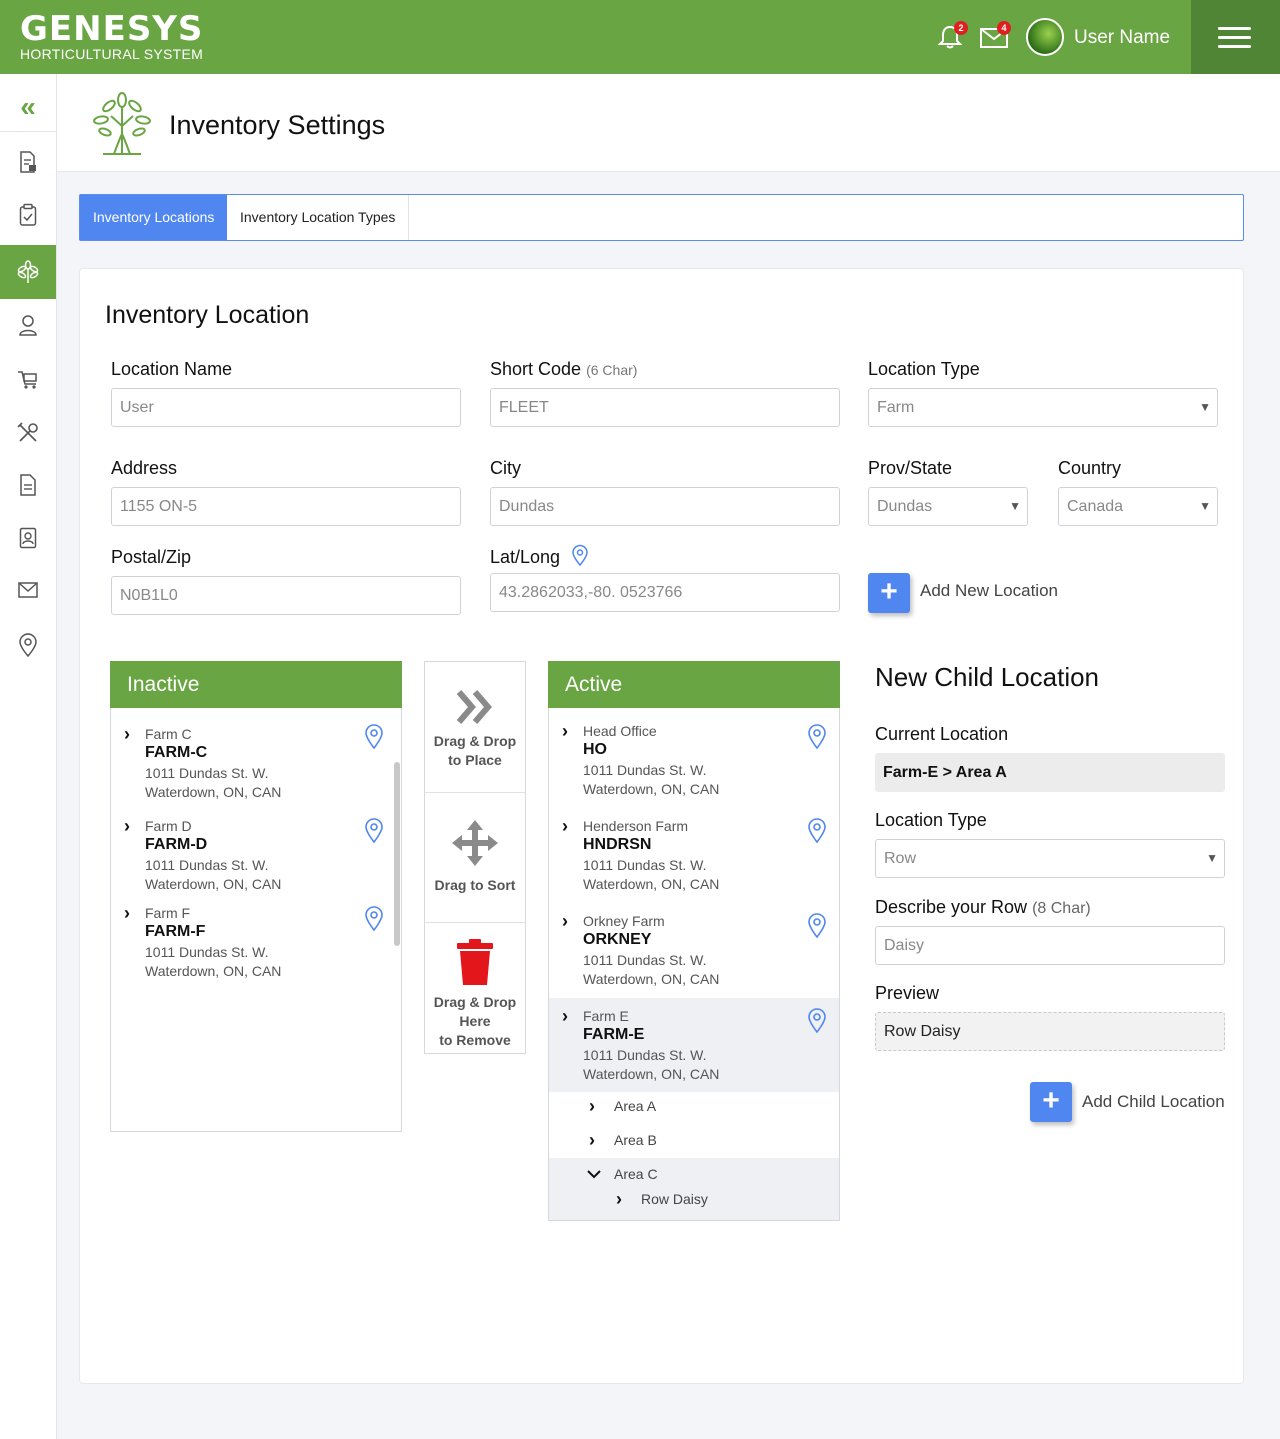 This screenshot has width=1280, height=1439. What do you see at coordinates (645, 1055) in the screenshot?
I see `location-address: 1011 Dundas St. W.` at bounding box center [645, 1055].